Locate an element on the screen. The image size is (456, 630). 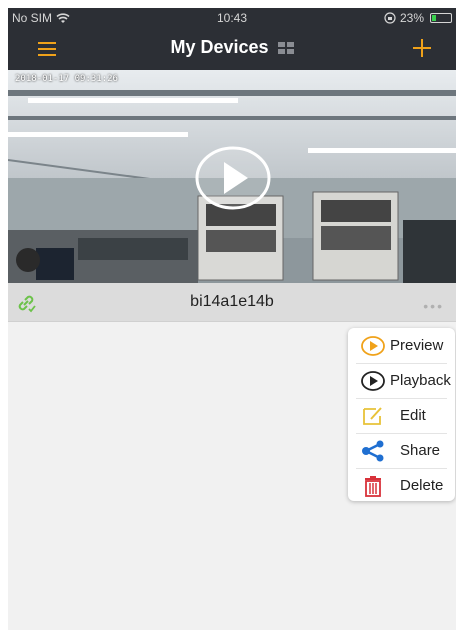
page-title: My Devices is located at coordinates (232, 47).